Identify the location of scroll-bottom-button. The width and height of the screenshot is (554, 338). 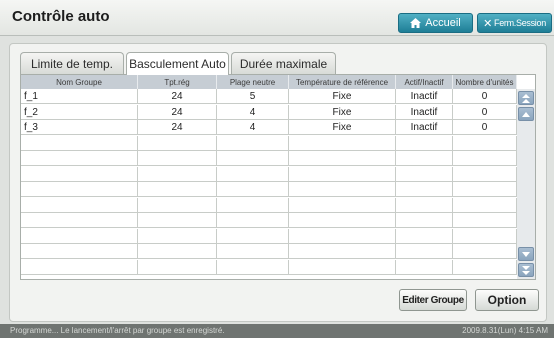
(526, 270).